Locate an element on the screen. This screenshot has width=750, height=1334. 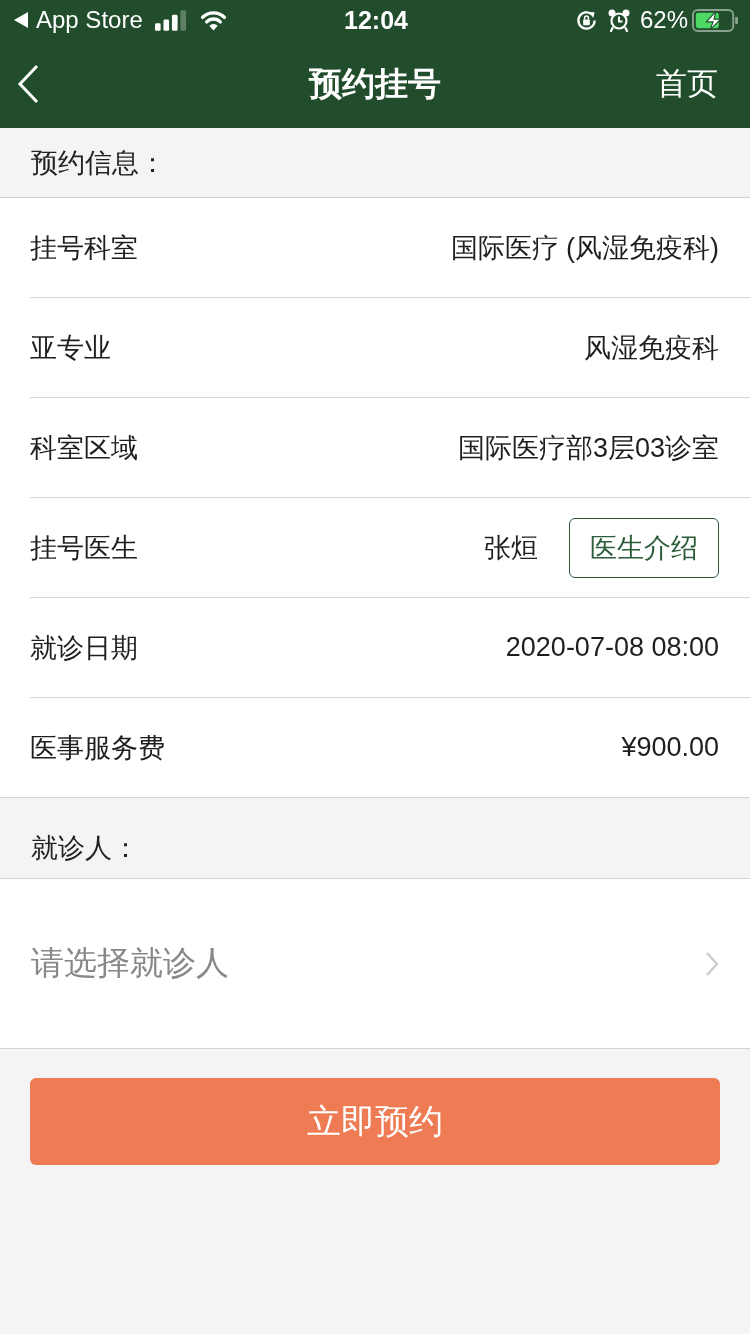
patient-picker: 请选择就诊人 is located at coordinates (375, 963).